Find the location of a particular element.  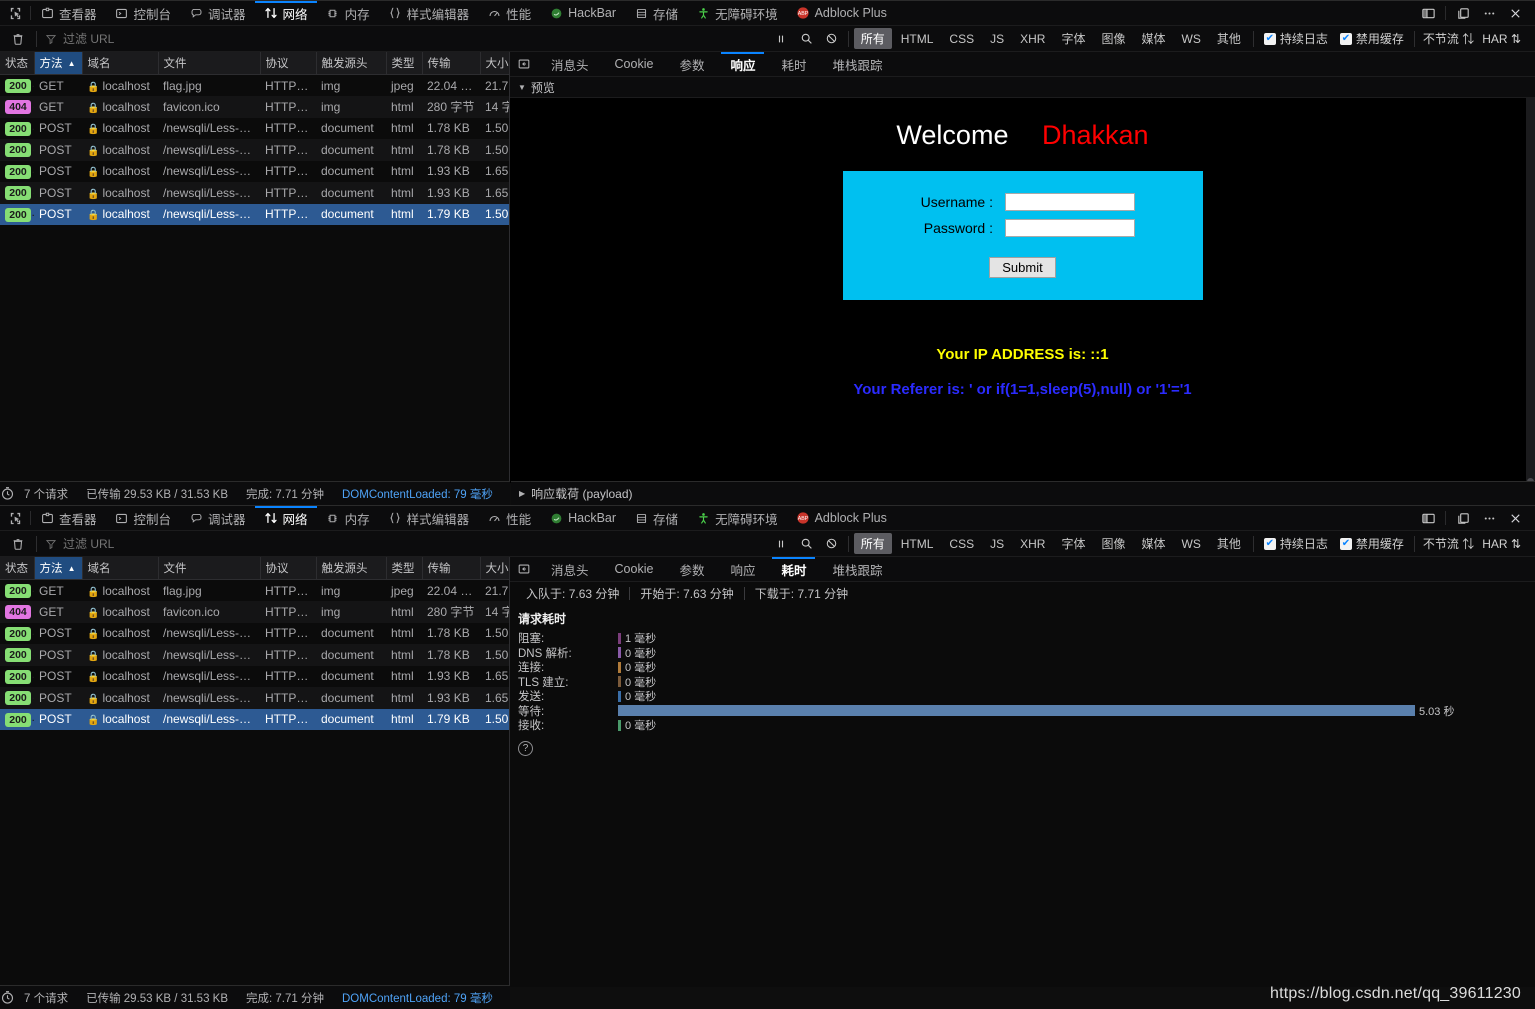

throttling-dropdown: 不节流 ⇅ is located at coordinates (1448, 543).